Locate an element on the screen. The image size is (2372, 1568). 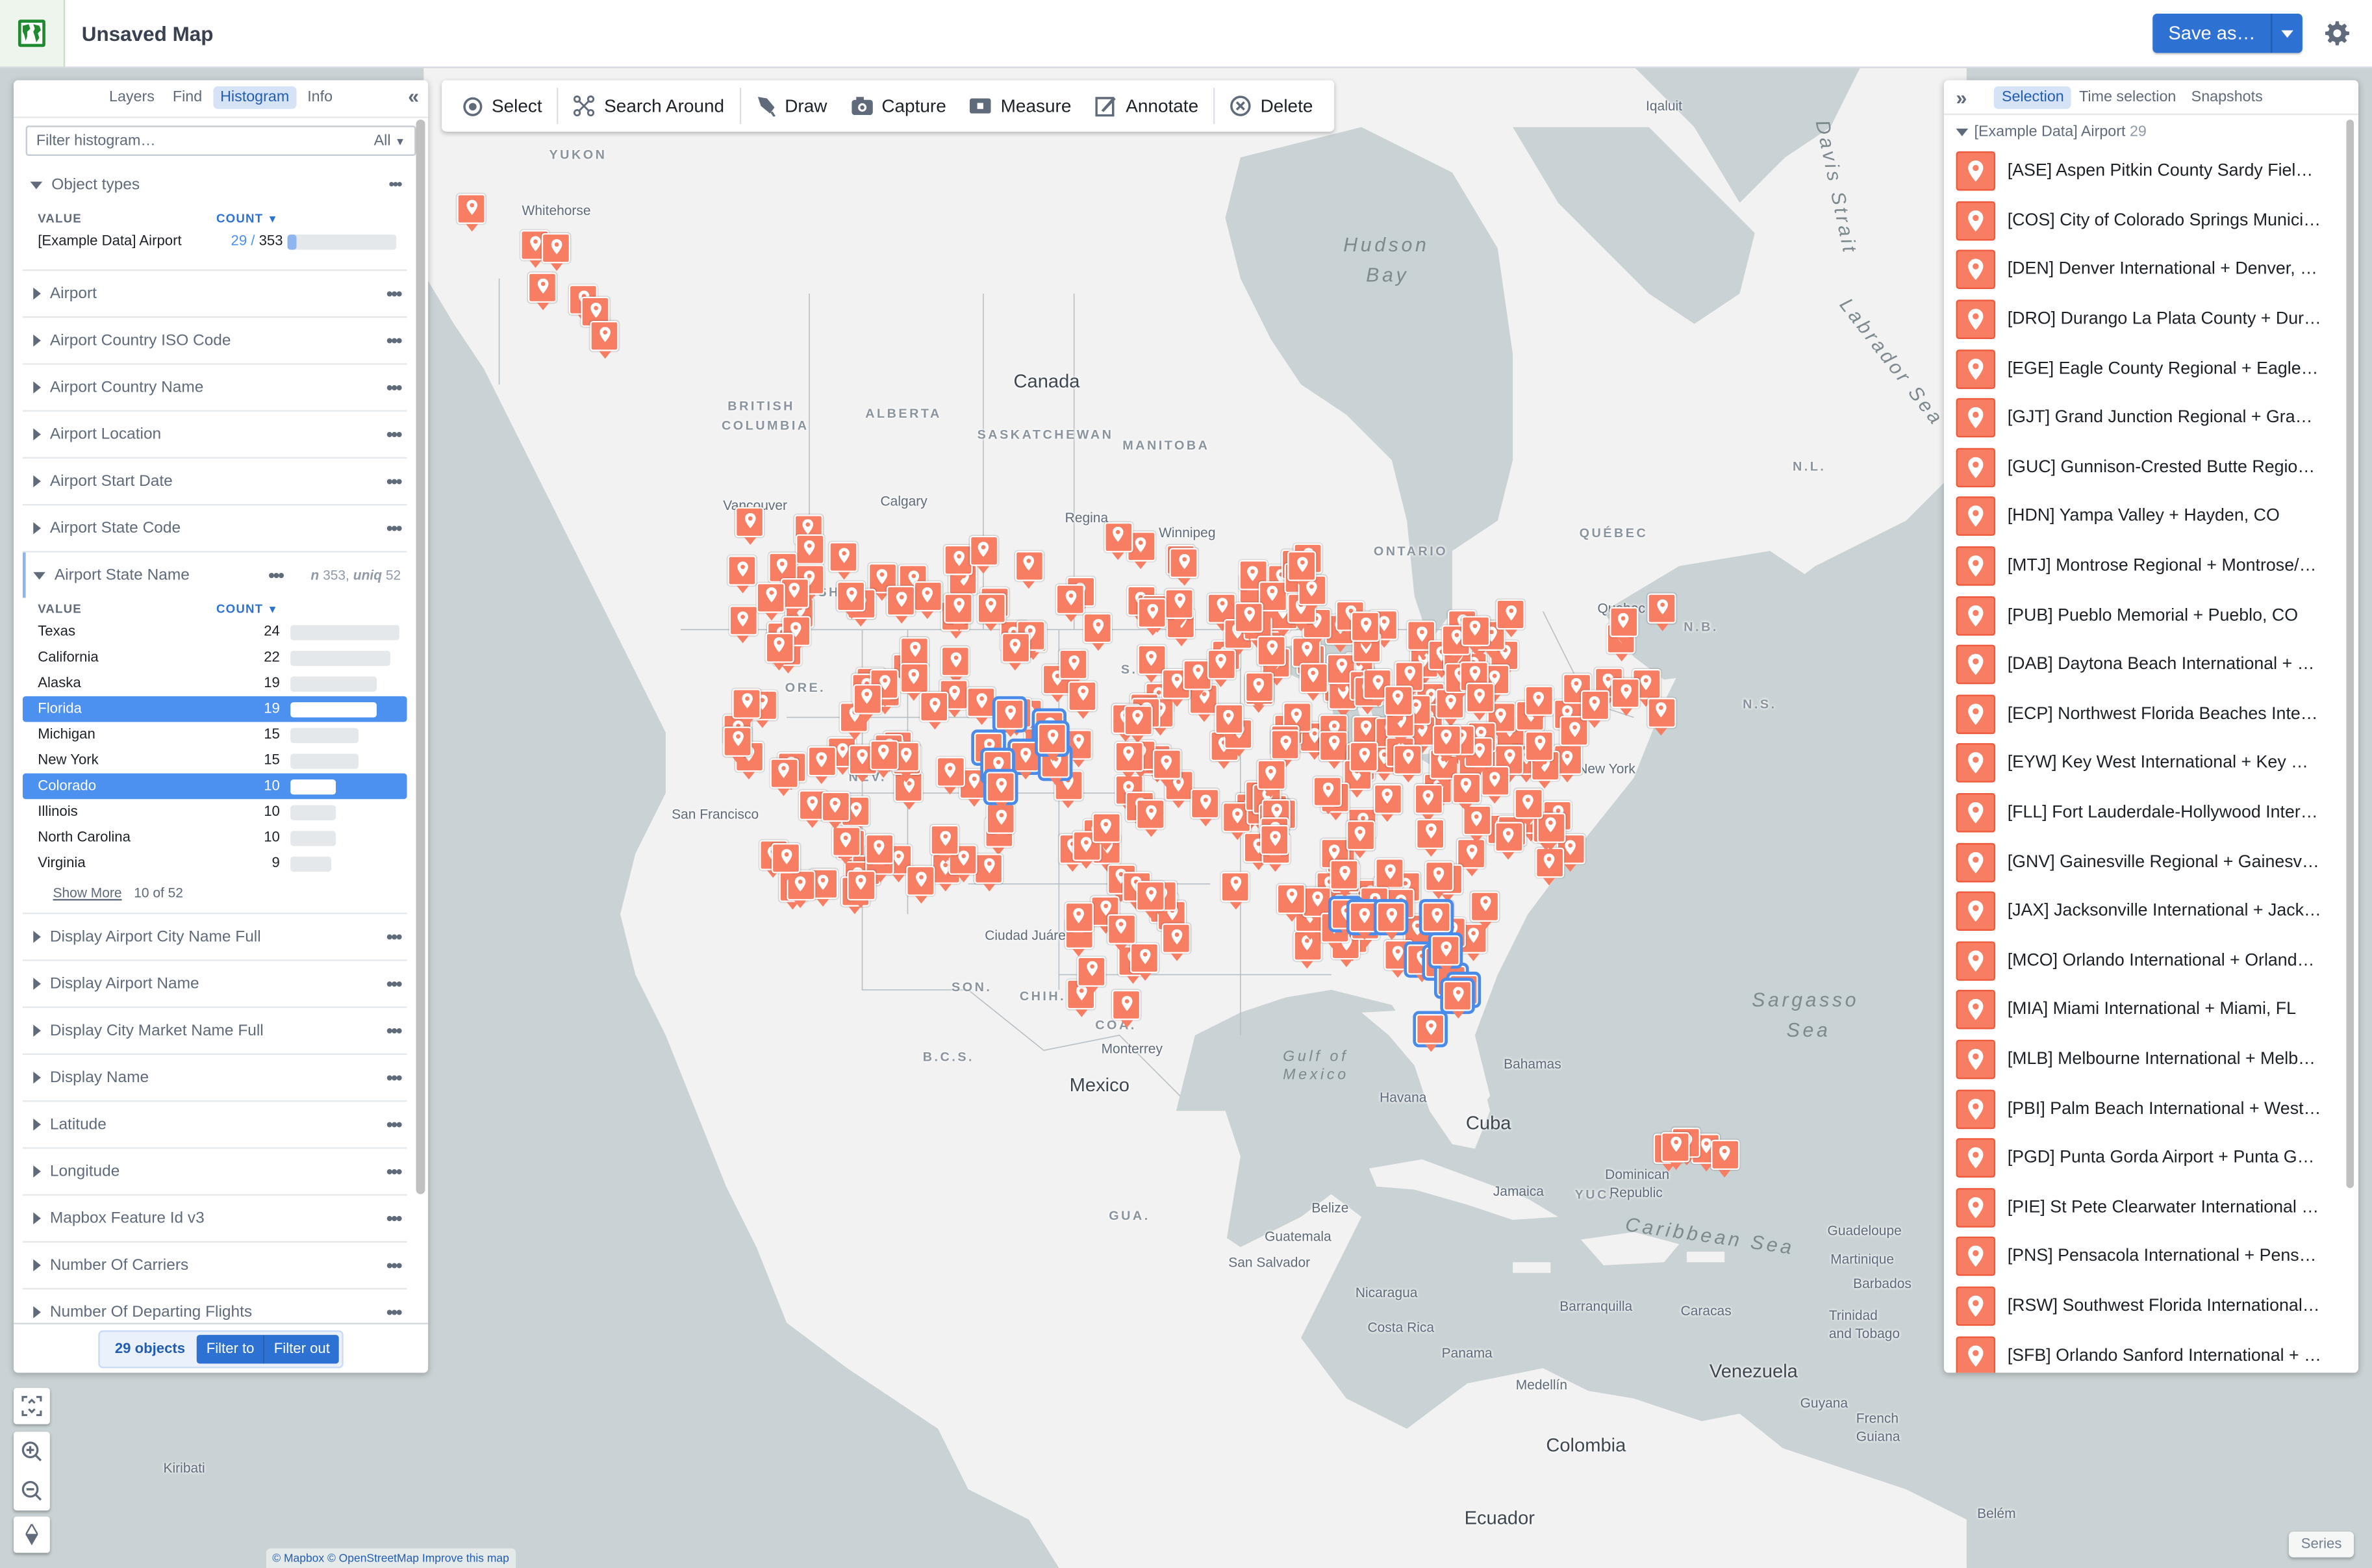
selected-objects-count: 29 objects is located at coordinates (150, 1348).